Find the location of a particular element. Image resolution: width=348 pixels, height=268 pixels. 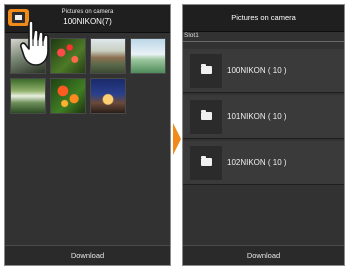

slot-divider is located at coordinates (263, 41).